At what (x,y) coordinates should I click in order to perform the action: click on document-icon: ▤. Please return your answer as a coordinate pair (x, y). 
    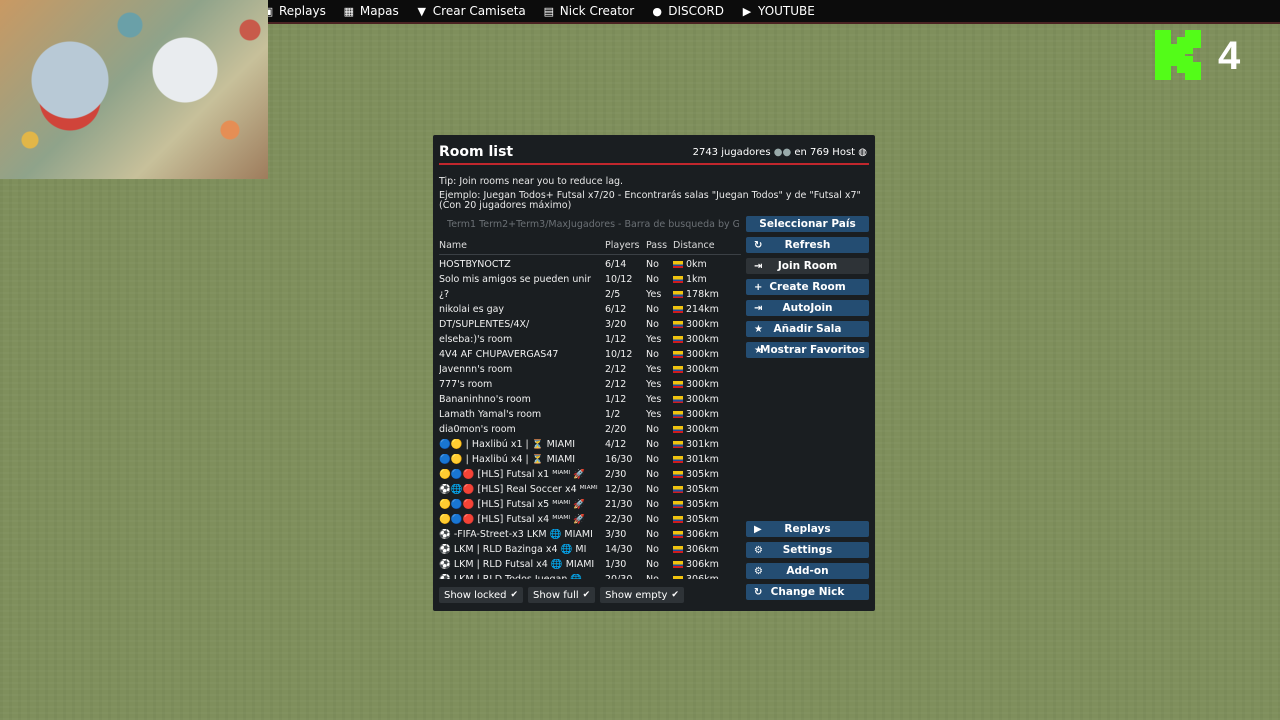
    Looking at the image, I should click on (548, 11).